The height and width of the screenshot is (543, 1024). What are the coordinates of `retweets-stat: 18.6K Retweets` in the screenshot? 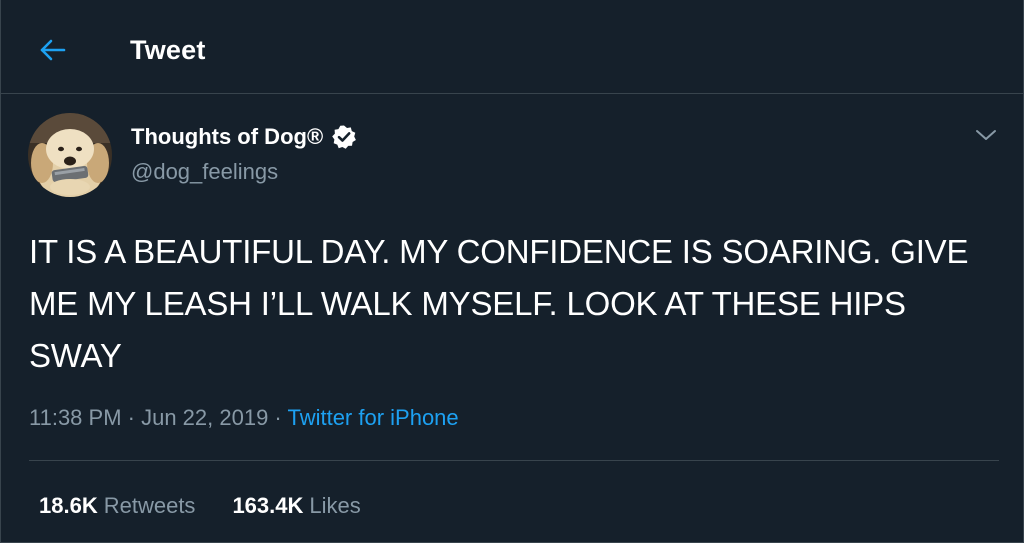 It's located at (117, 506).